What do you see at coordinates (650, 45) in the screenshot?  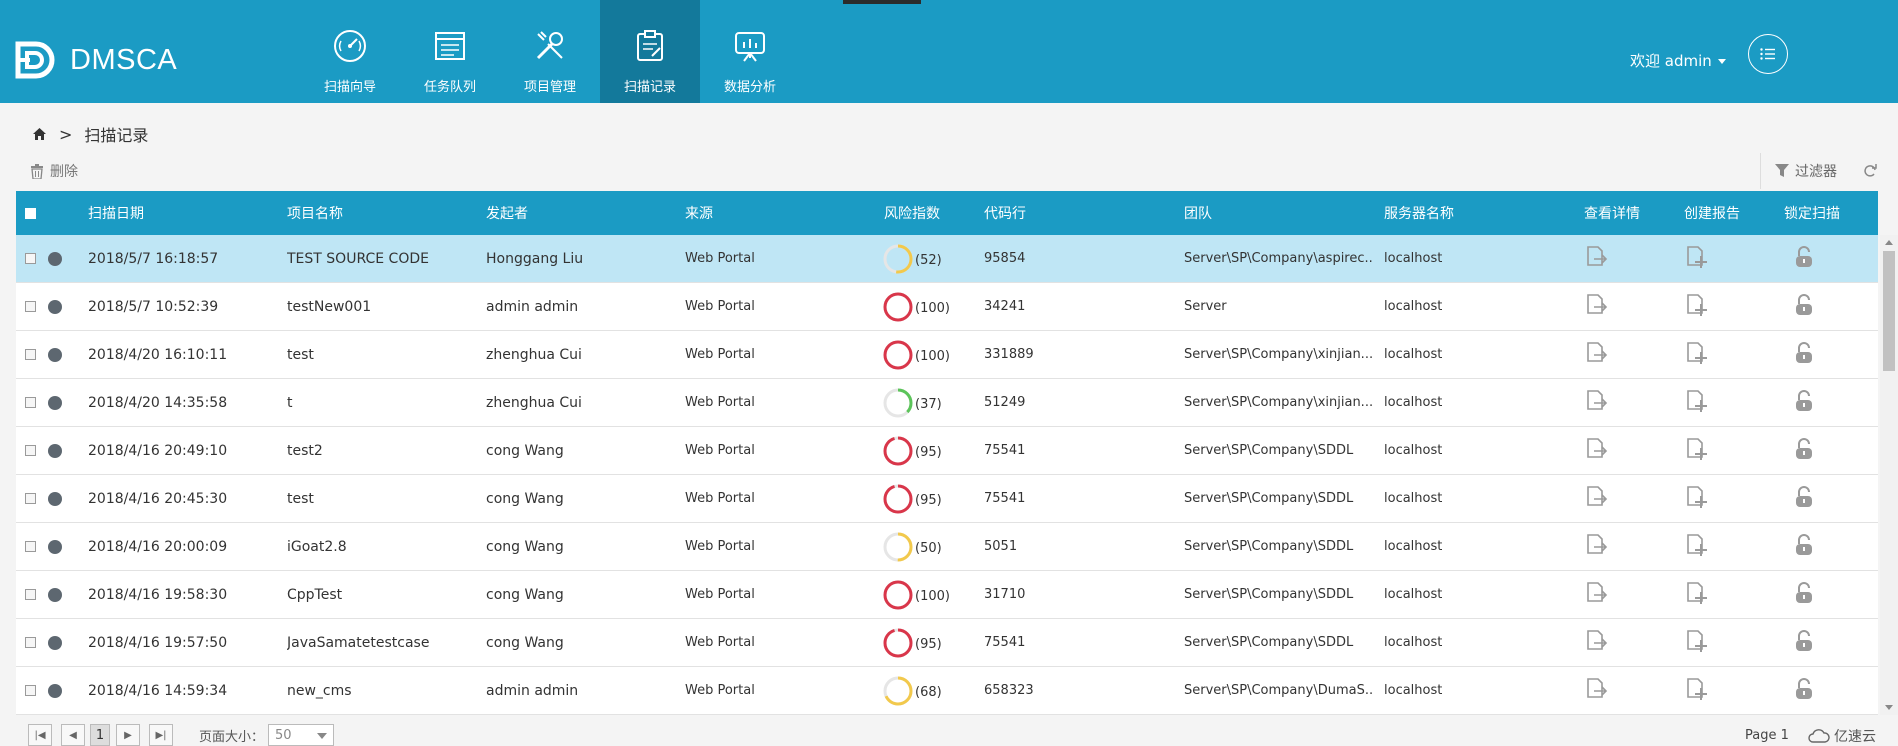 I see `clipboard-edit-icon` at bounding box center [650, 45].